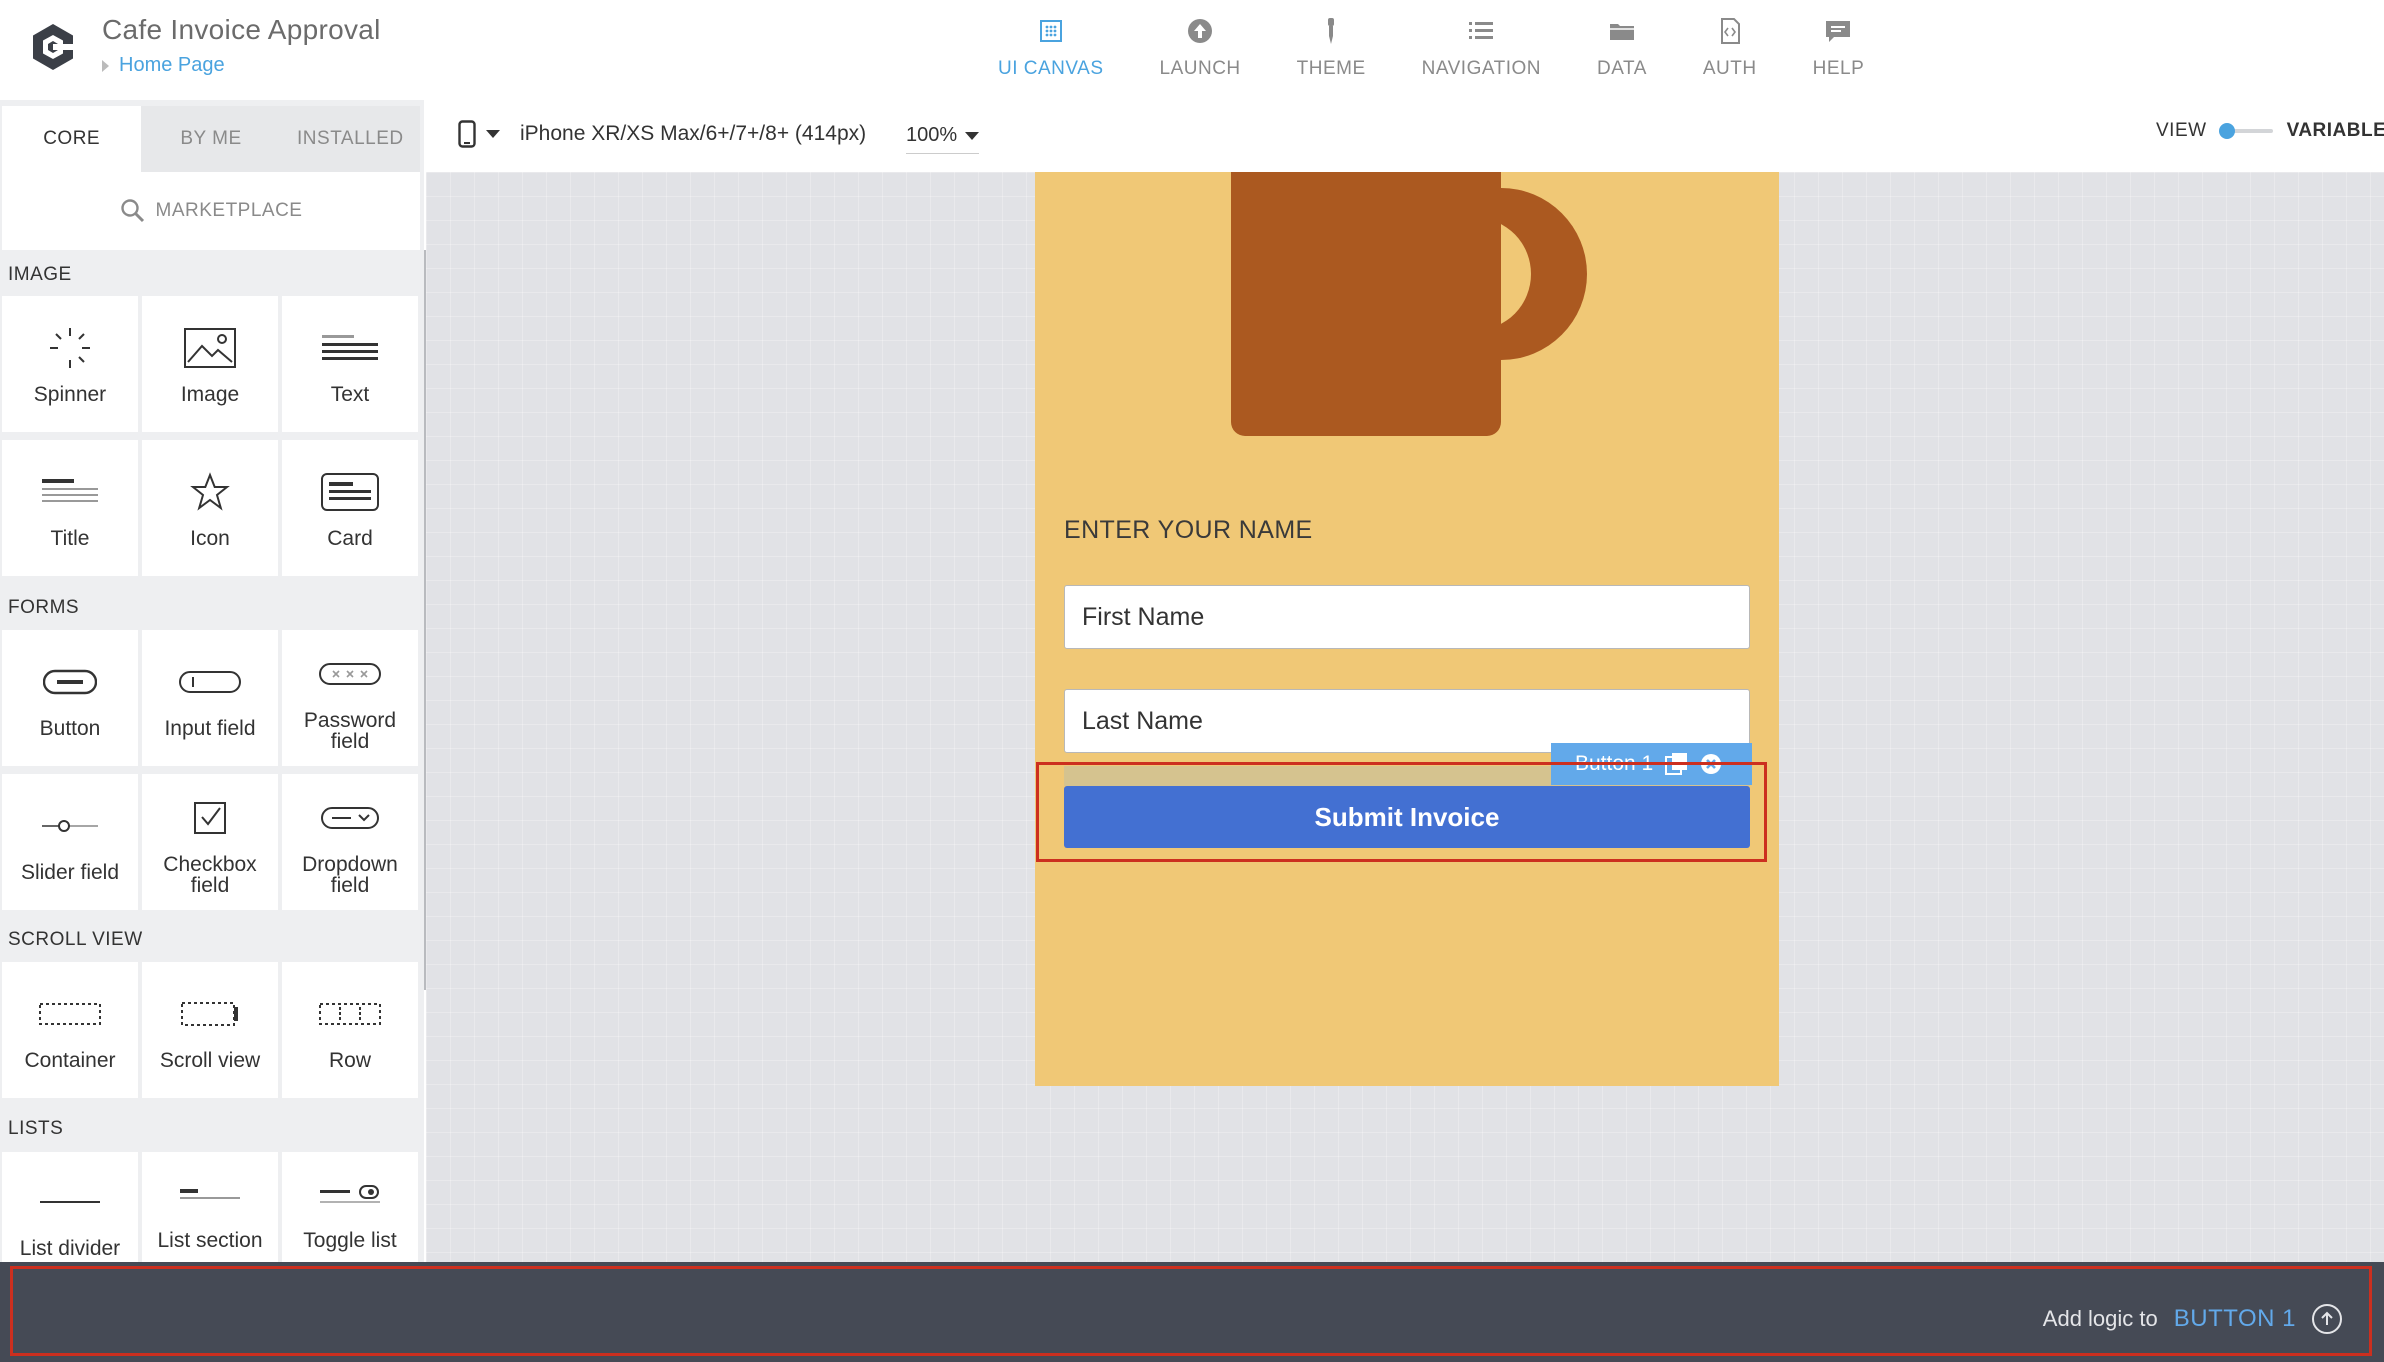 This screenshot has width=2384, height=1362. What do you see at coordinates (1622, 50) in the screenshot?
I see `nav-data: DATA` at bounding box center [1622, 50].